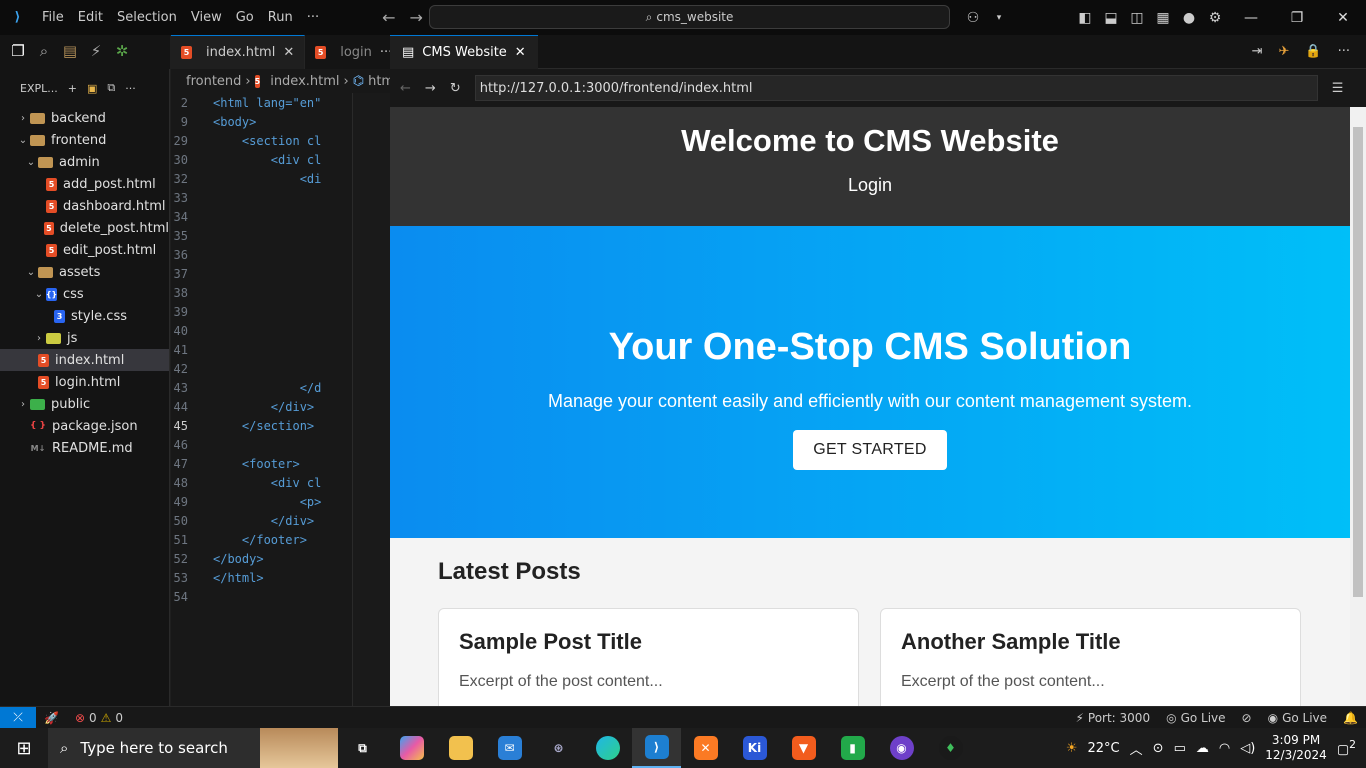 The image size is (1366, 768). Describe the element at coordinates (111, 88) in the screenshot. I see `collapse-all-icon: ⧉` at that location.